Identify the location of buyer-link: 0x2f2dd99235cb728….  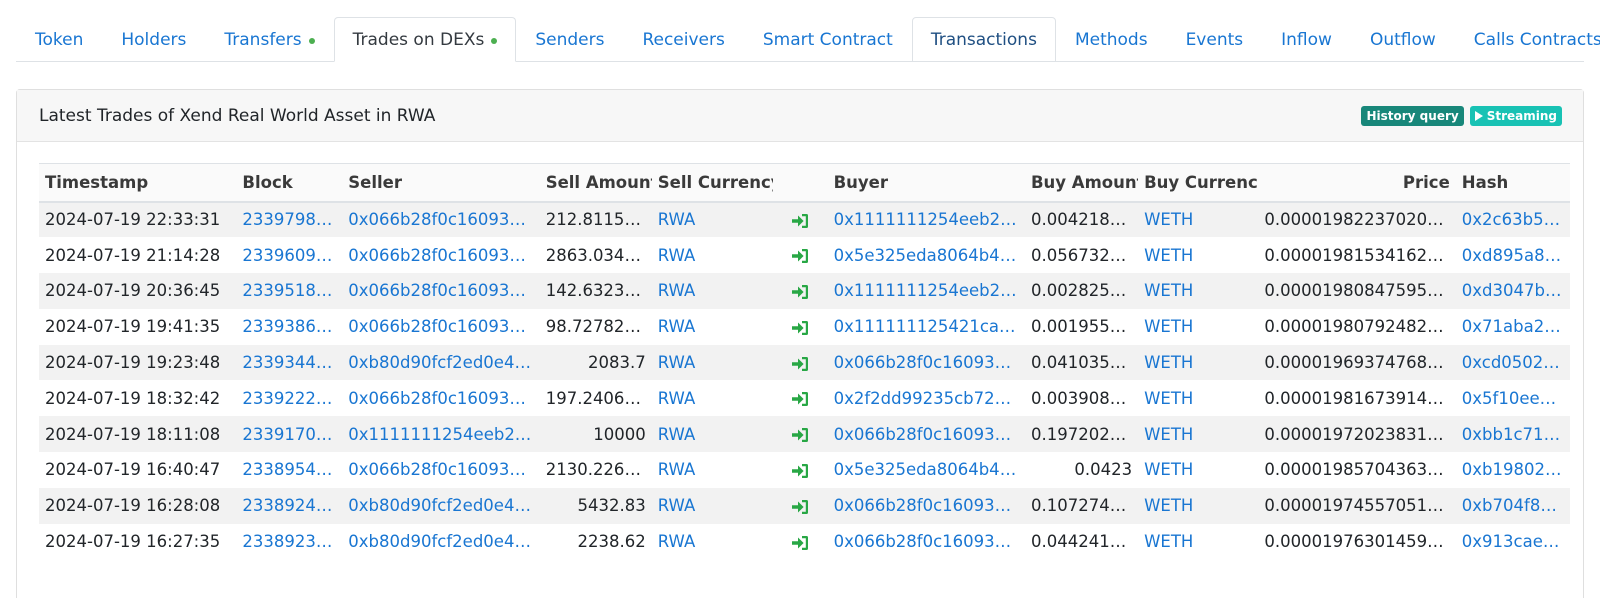
(926, 398).